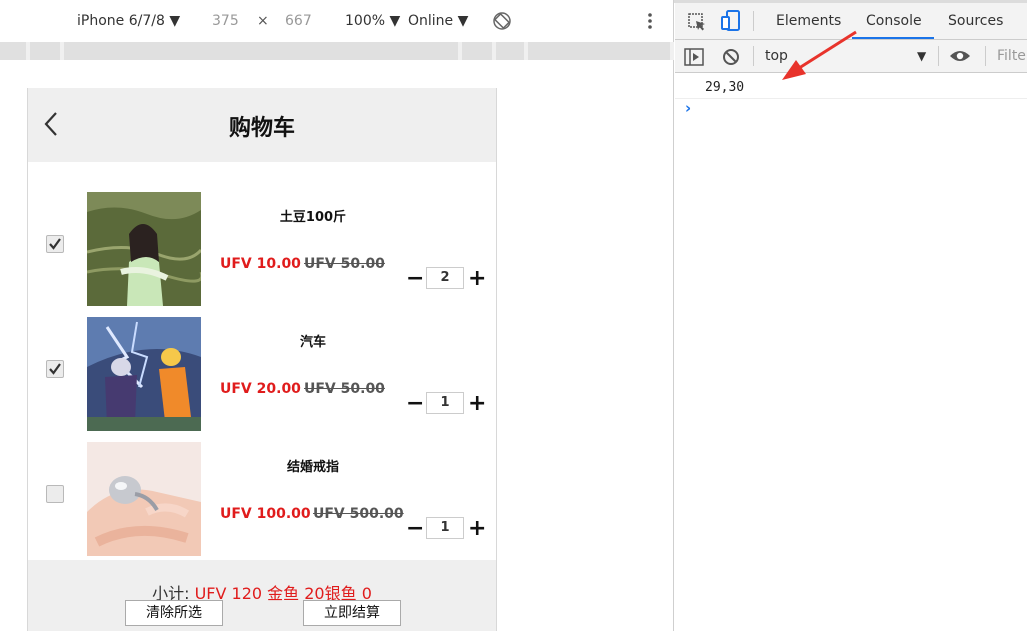 The height and width of the screenshot is (631, 1027). Describe the element at coordinates (697, 22) in the screenshot. I see `inspect-element-icon` at that location.